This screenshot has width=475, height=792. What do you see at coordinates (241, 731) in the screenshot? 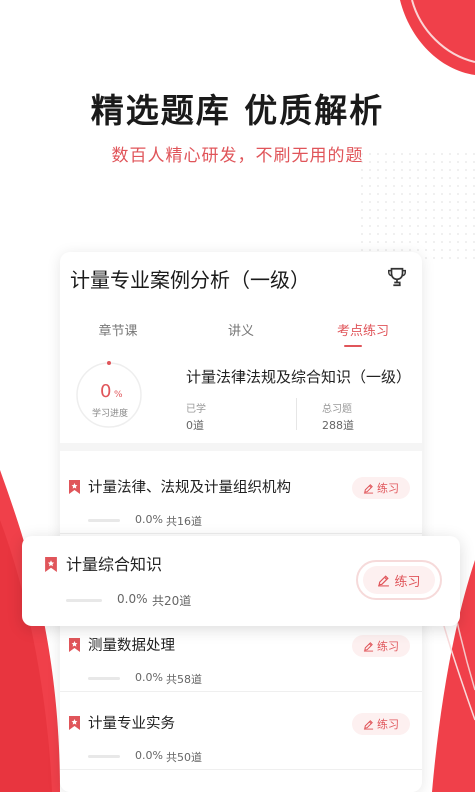
I see `chapter-item: 计量专业实务 练习 0.0% 共50道` at bounding box center [241, 731].